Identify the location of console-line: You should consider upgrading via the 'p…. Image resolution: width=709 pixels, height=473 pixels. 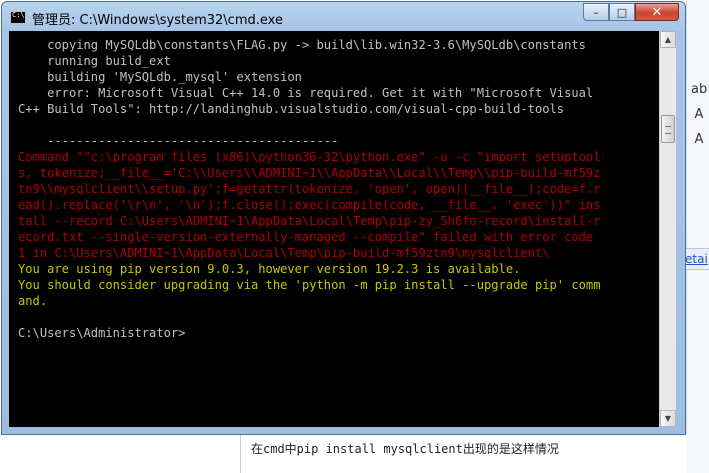
(309, 285).